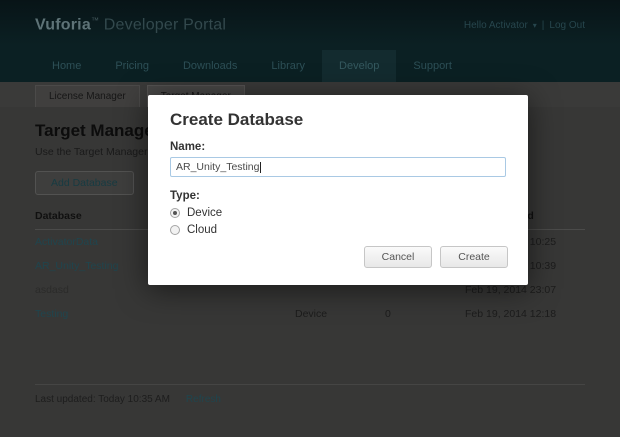 The height and width of the screenshot is (437, 620). I want to click on database-link: asdasd, so click(165, 290).